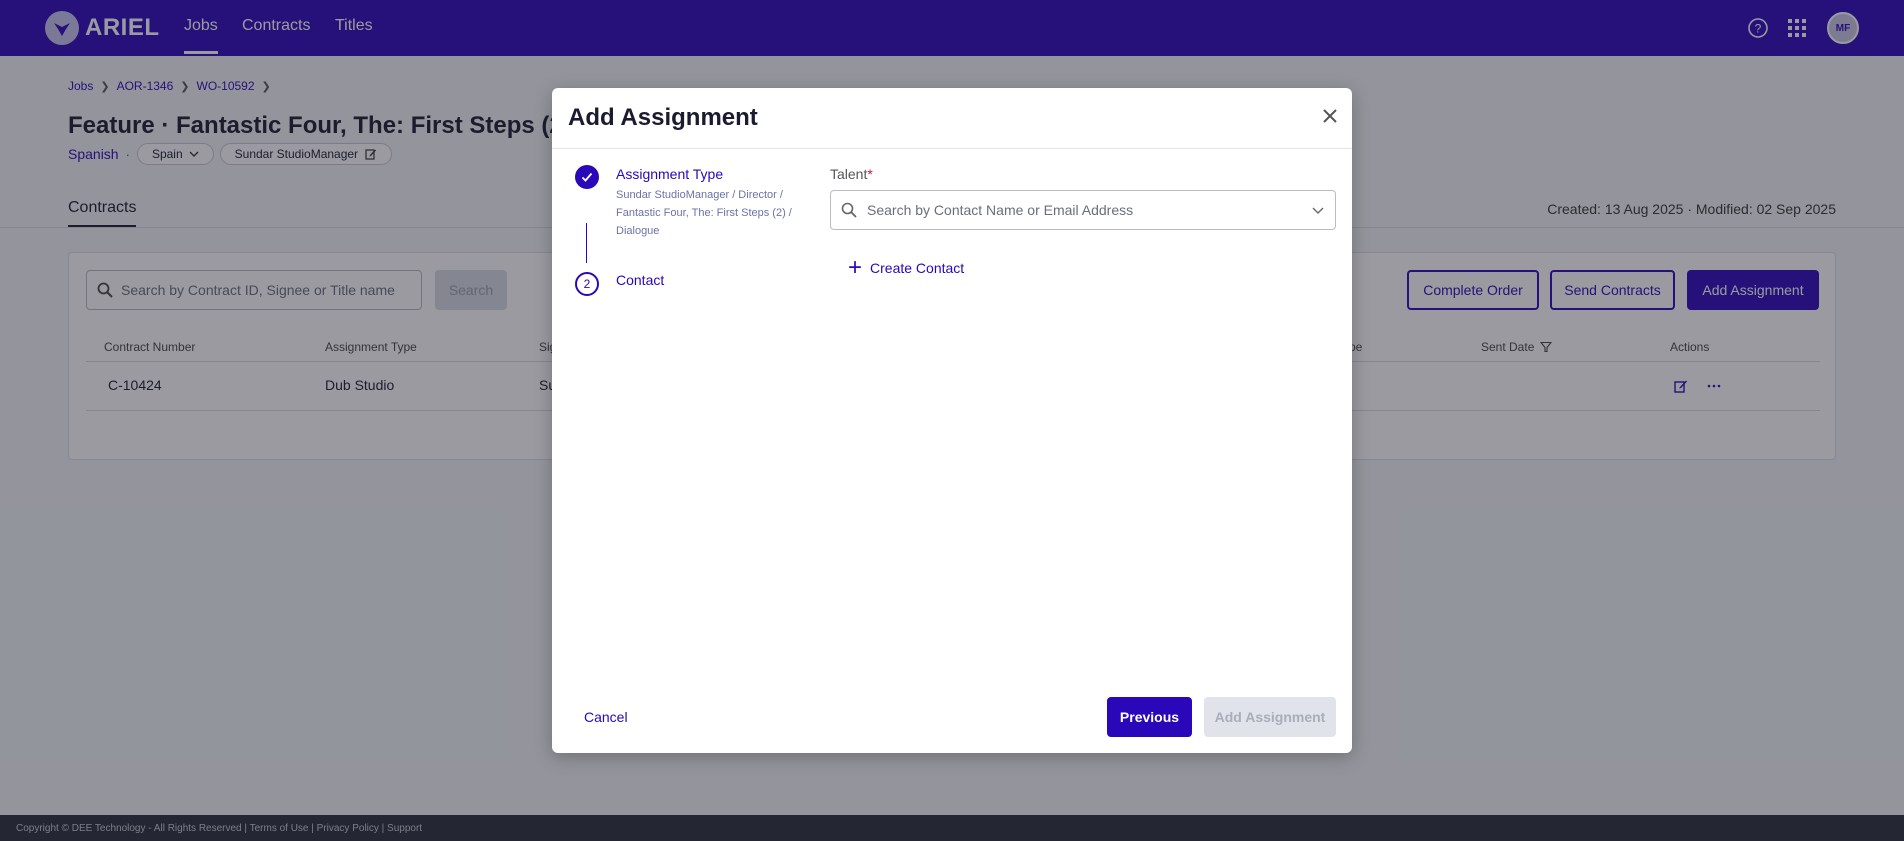 This screenshot has width=1904, height=841. I want to click on talent-label: Talent*, so click(851, 174).